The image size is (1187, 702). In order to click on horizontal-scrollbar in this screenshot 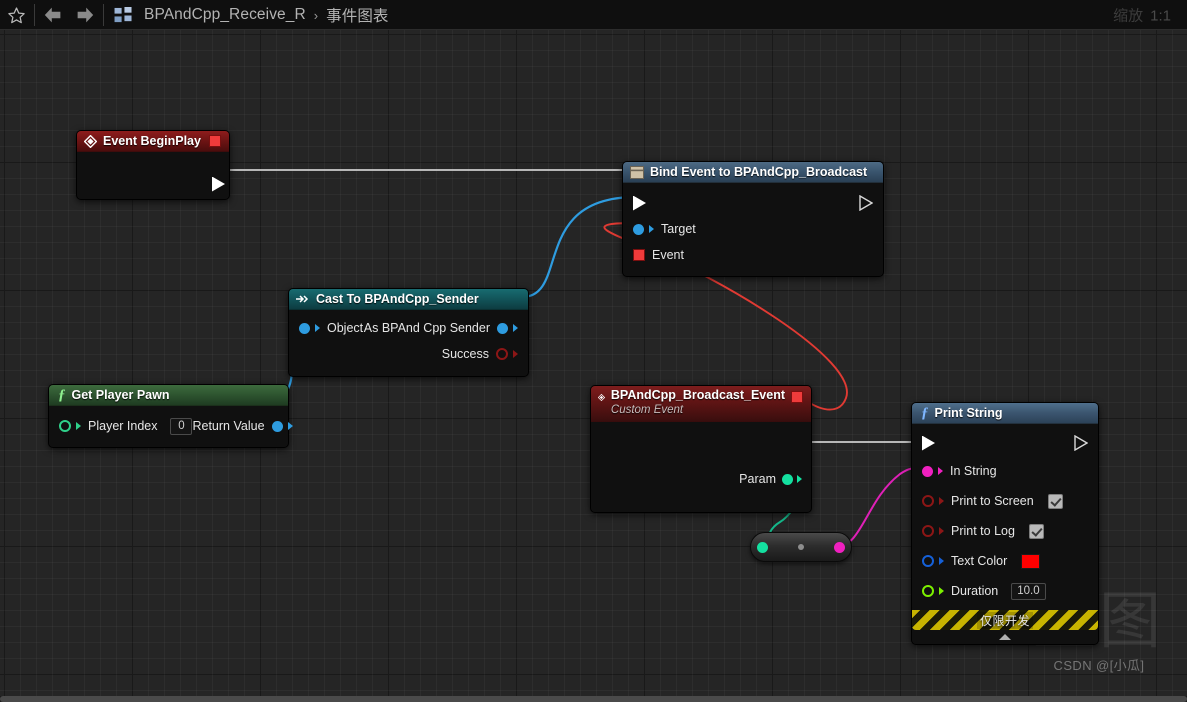, I will do `click(593, 699)`.